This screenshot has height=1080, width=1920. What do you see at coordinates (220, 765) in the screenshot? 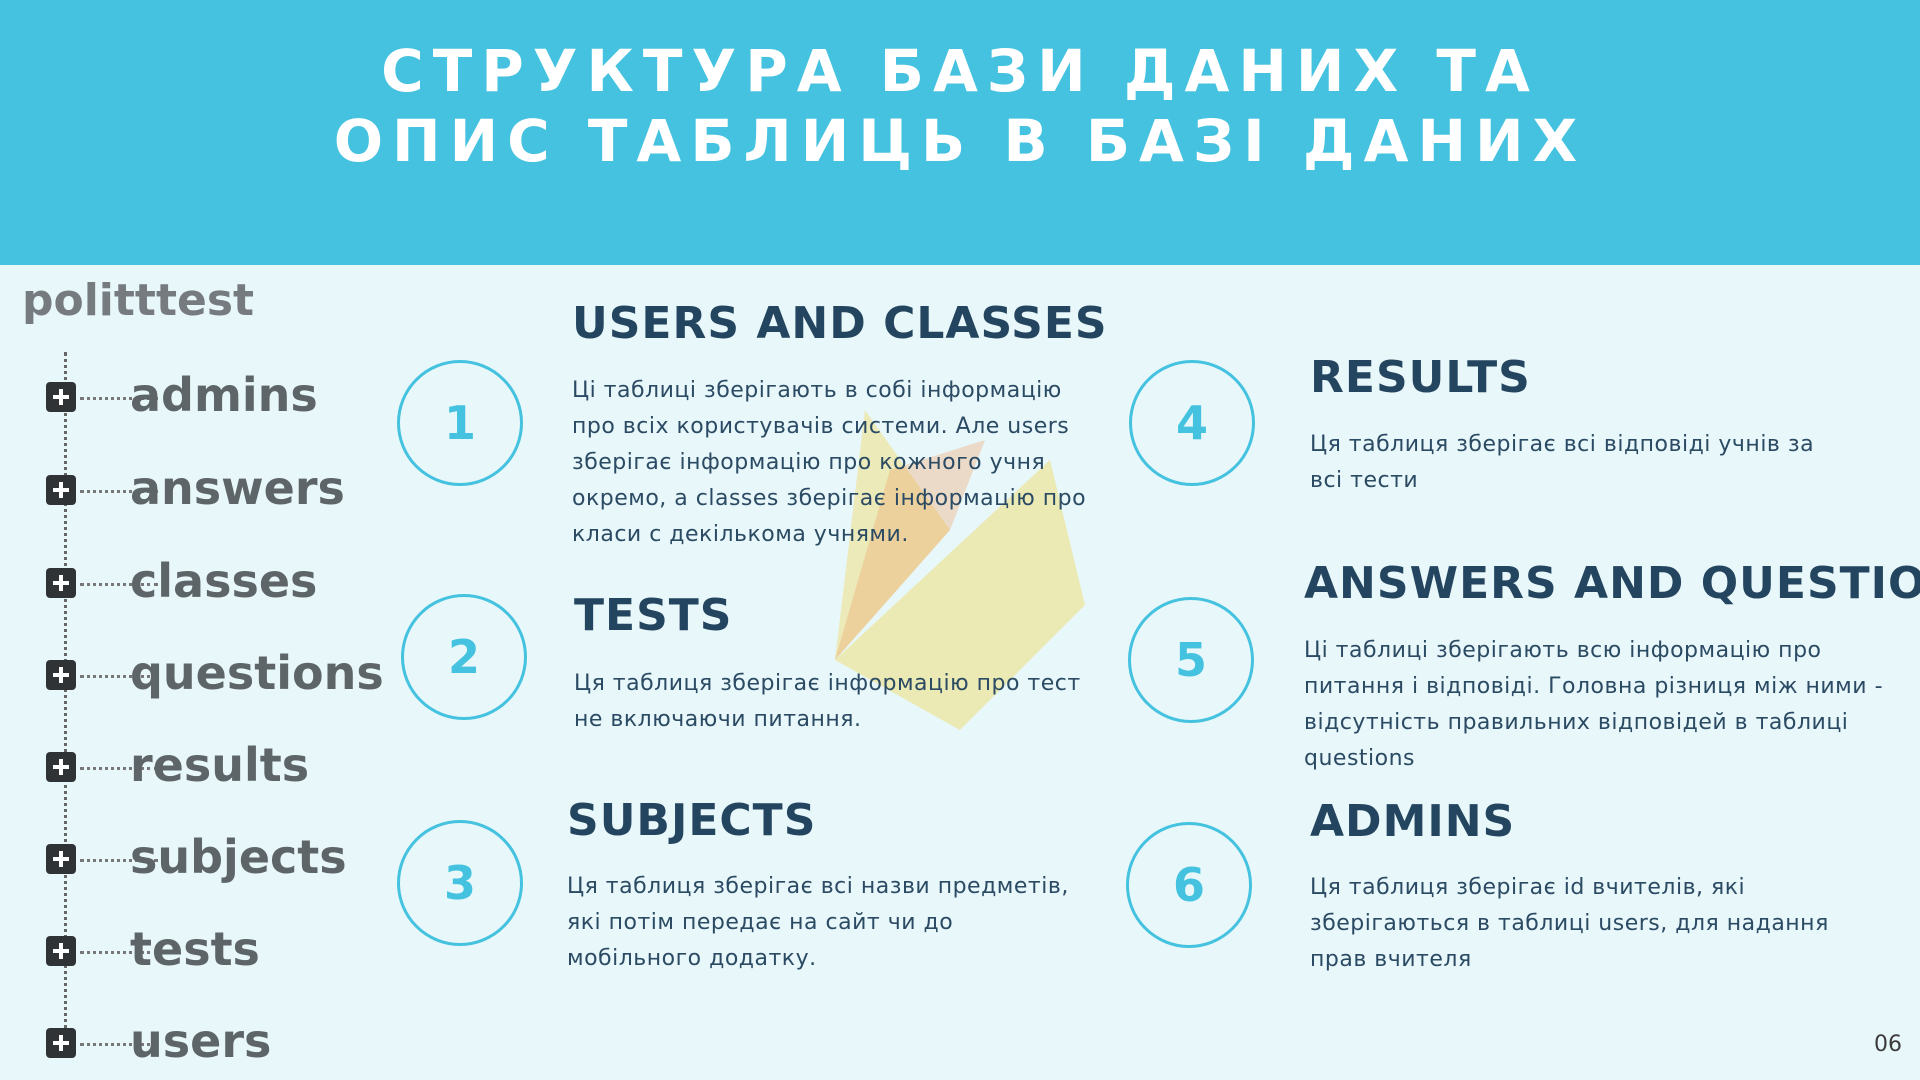
I see `tree-item-label: results` at bounding box center [220, 765].